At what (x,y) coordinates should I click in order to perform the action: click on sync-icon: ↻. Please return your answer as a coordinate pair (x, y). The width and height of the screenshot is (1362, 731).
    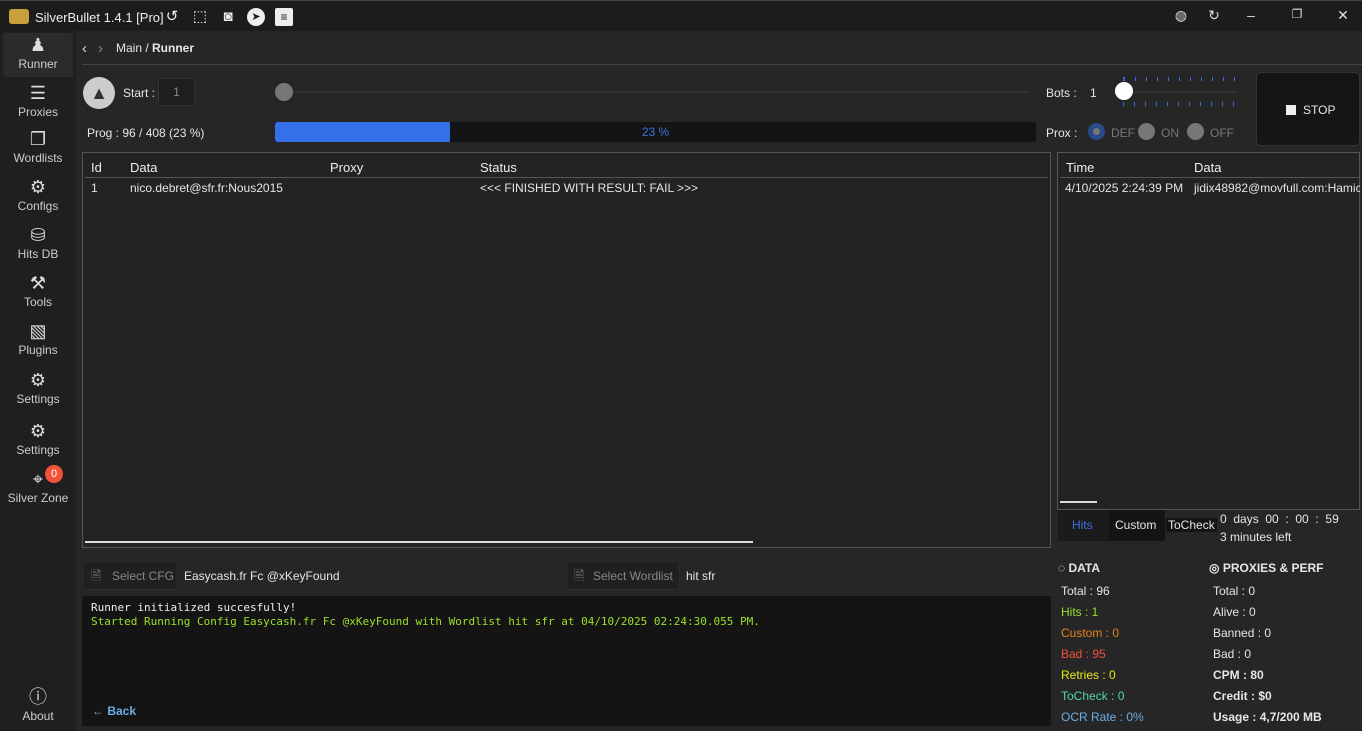
    Looking at the image, I should click on (1214, 15).